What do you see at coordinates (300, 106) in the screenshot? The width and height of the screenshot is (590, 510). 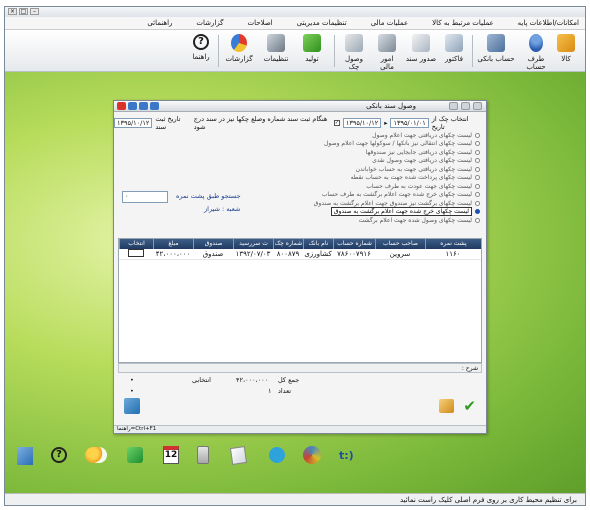 I see `dialog-title-bar: وصول سند بانکی` at bounding box center [300, 106].